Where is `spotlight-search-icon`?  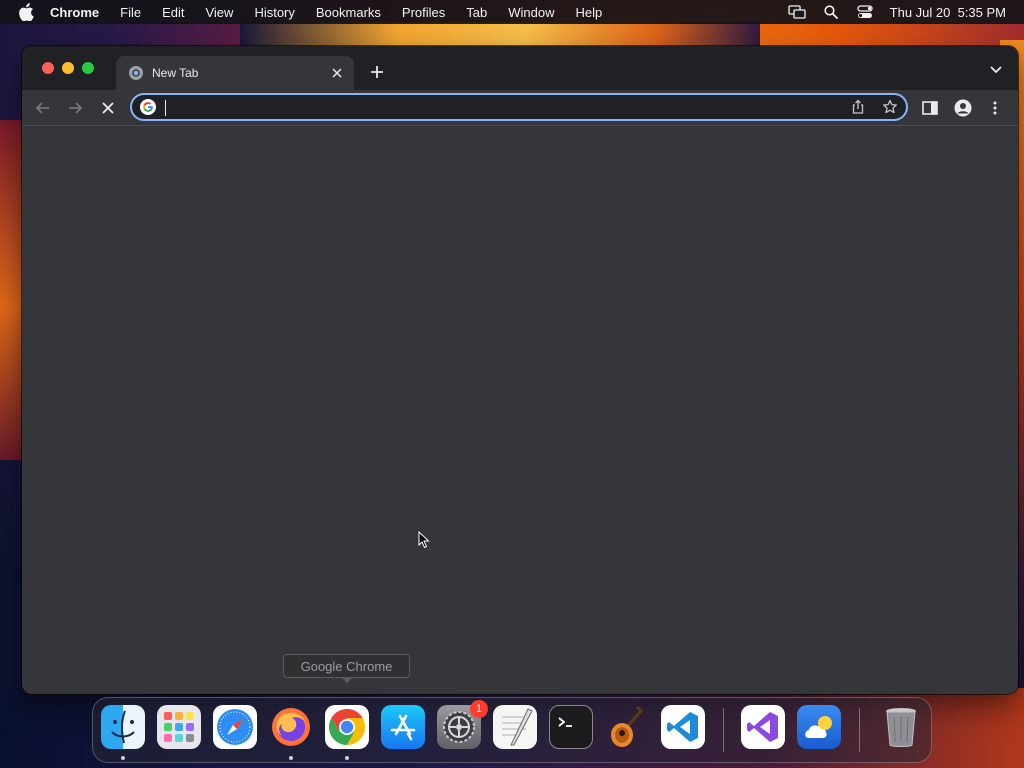
spotlight-search-icon is located at coordinates (831, 12).